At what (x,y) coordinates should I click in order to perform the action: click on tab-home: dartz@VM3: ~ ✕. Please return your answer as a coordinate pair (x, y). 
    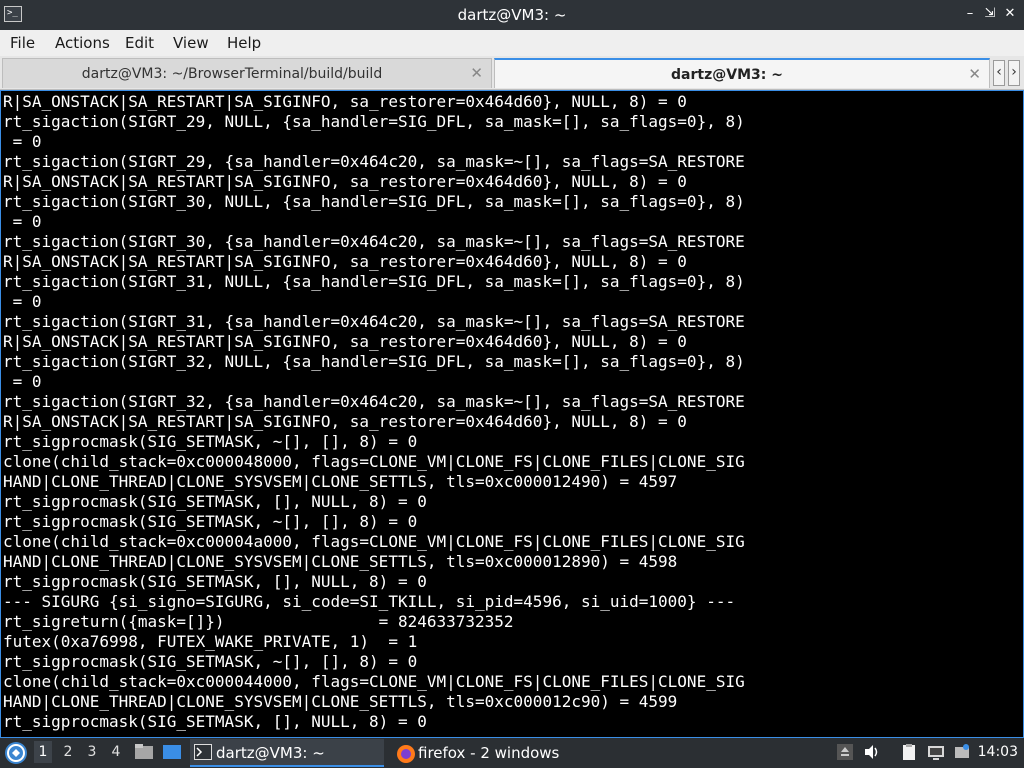
    Looking at the image, I should click on (742, 73).